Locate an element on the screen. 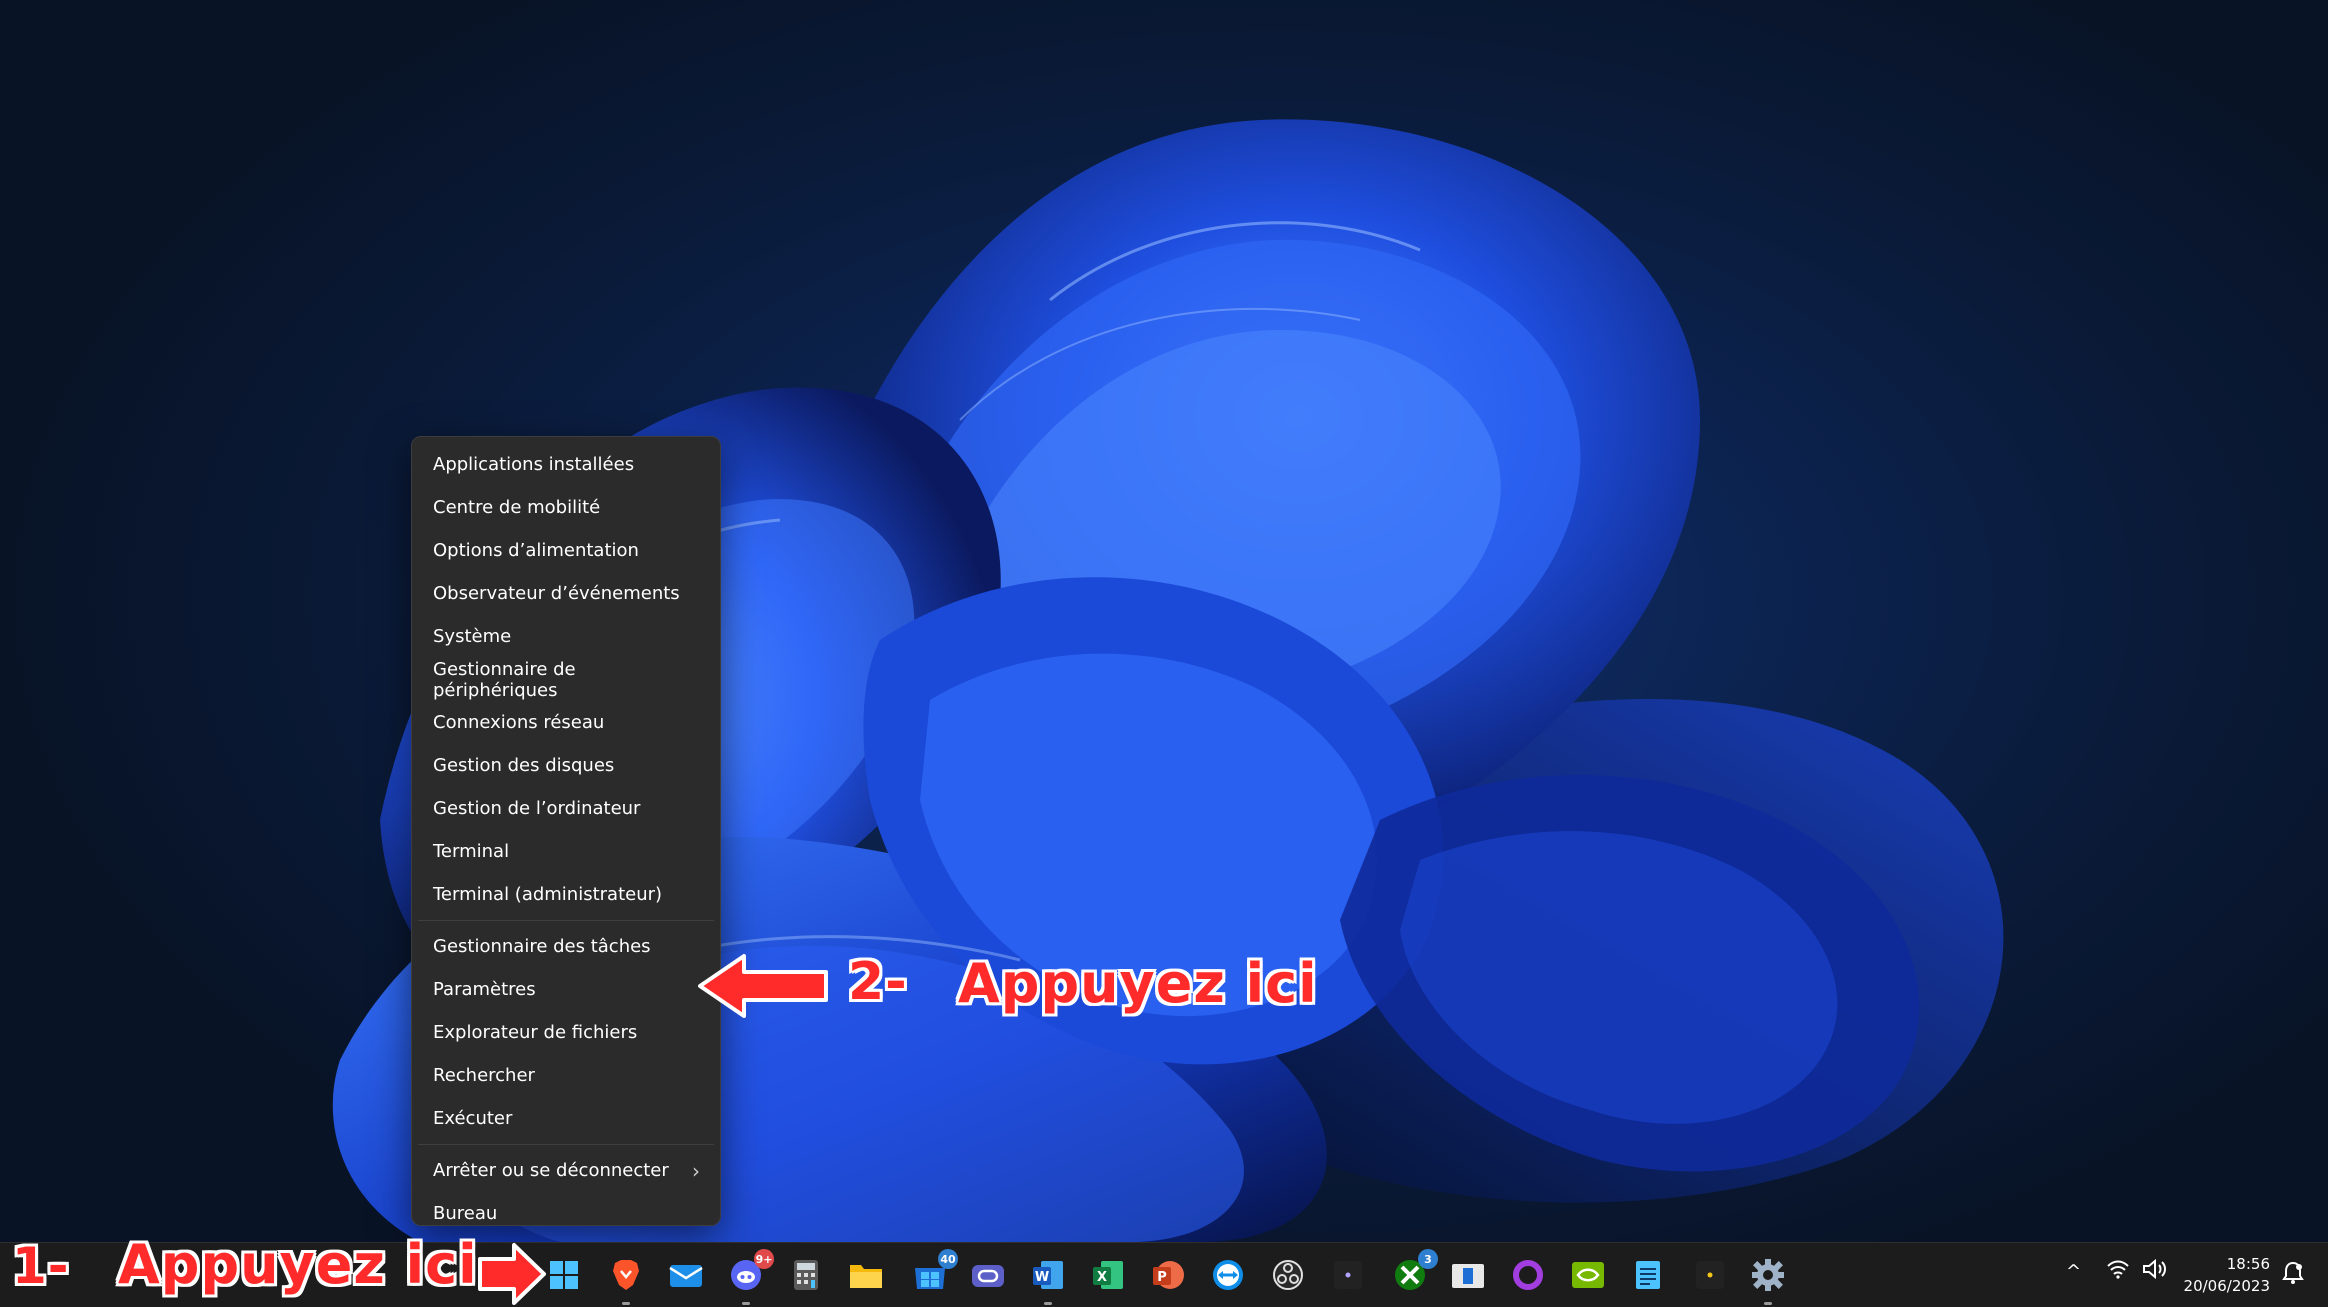 This screenshot has height=1307, width=2328. svg-text: X is located at coordinates (1102, 1277).